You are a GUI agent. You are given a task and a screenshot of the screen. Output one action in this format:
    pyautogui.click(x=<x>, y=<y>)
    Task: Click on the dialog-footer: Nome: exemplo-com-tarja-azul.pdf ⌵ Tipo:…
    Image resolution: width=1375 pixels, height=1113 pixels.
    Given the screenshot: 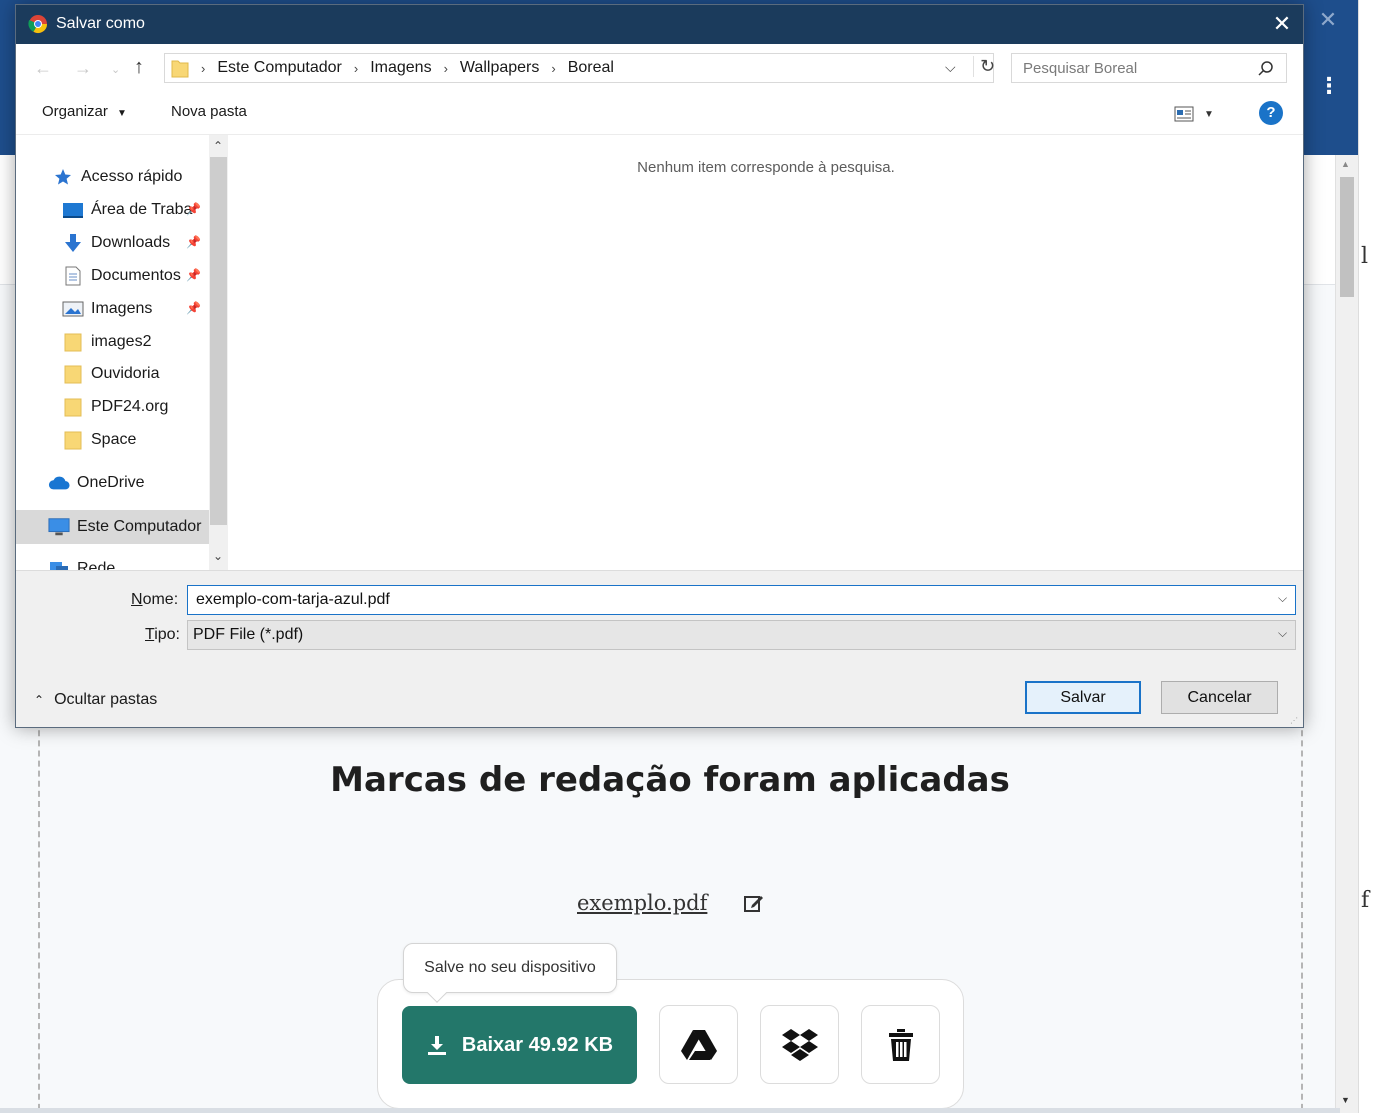 What is the action you would take?
    pyautogui.click(x=659, y=648)
    